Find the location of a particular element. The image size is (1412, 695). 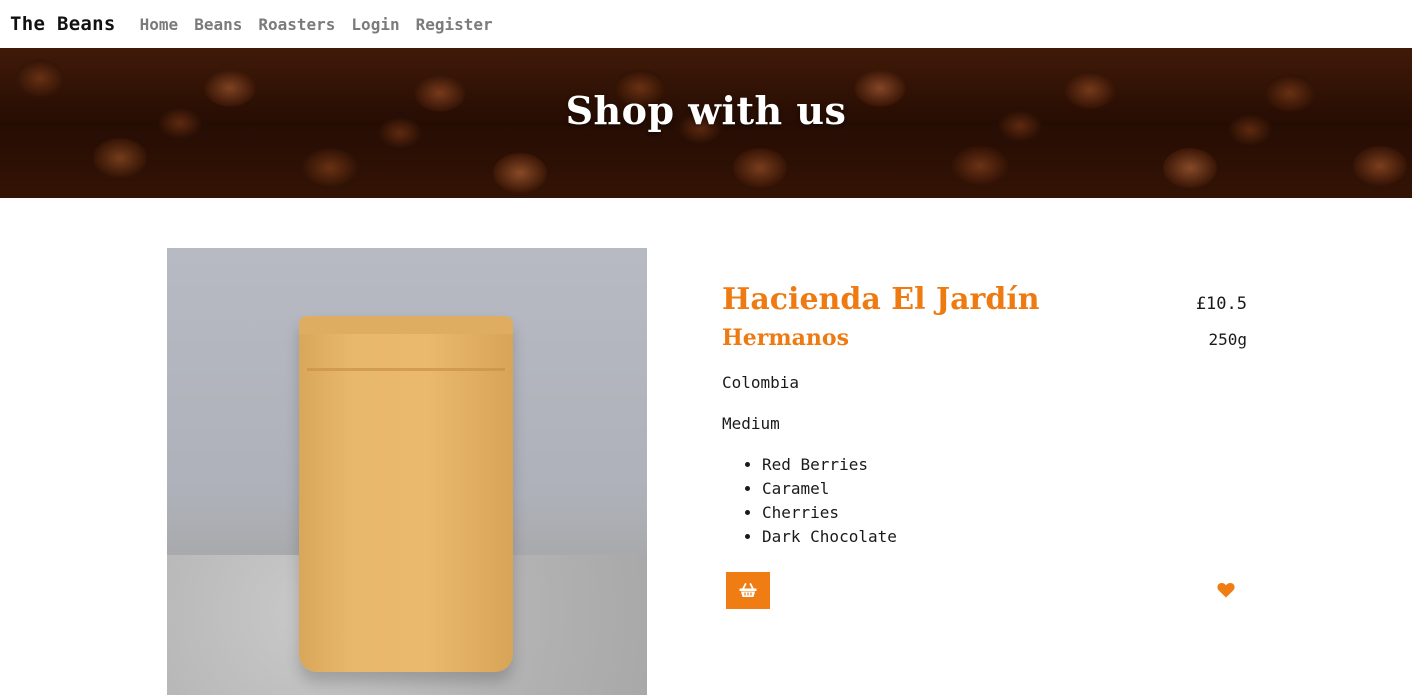

roast-level: Medium is located at coordinates (751, 423).